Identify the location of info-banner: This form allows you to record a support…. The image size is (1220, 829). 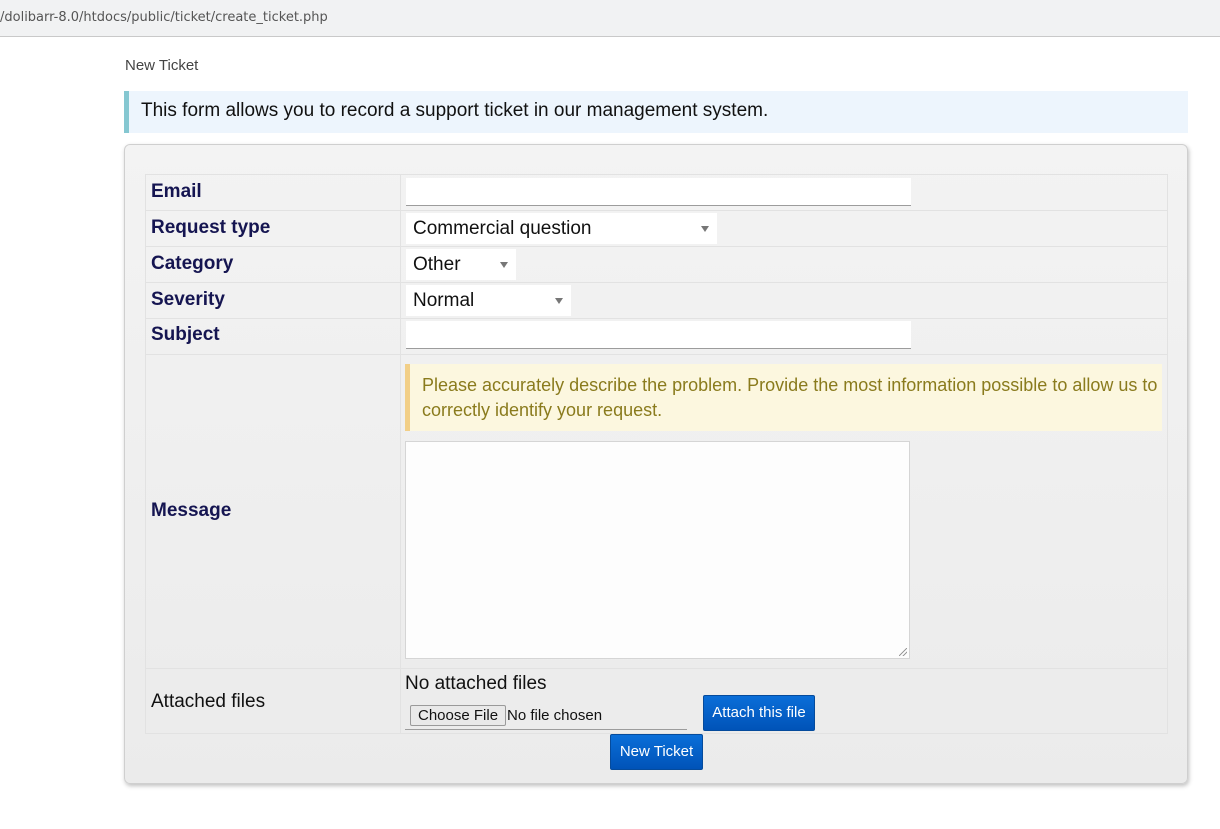
(656, 112).